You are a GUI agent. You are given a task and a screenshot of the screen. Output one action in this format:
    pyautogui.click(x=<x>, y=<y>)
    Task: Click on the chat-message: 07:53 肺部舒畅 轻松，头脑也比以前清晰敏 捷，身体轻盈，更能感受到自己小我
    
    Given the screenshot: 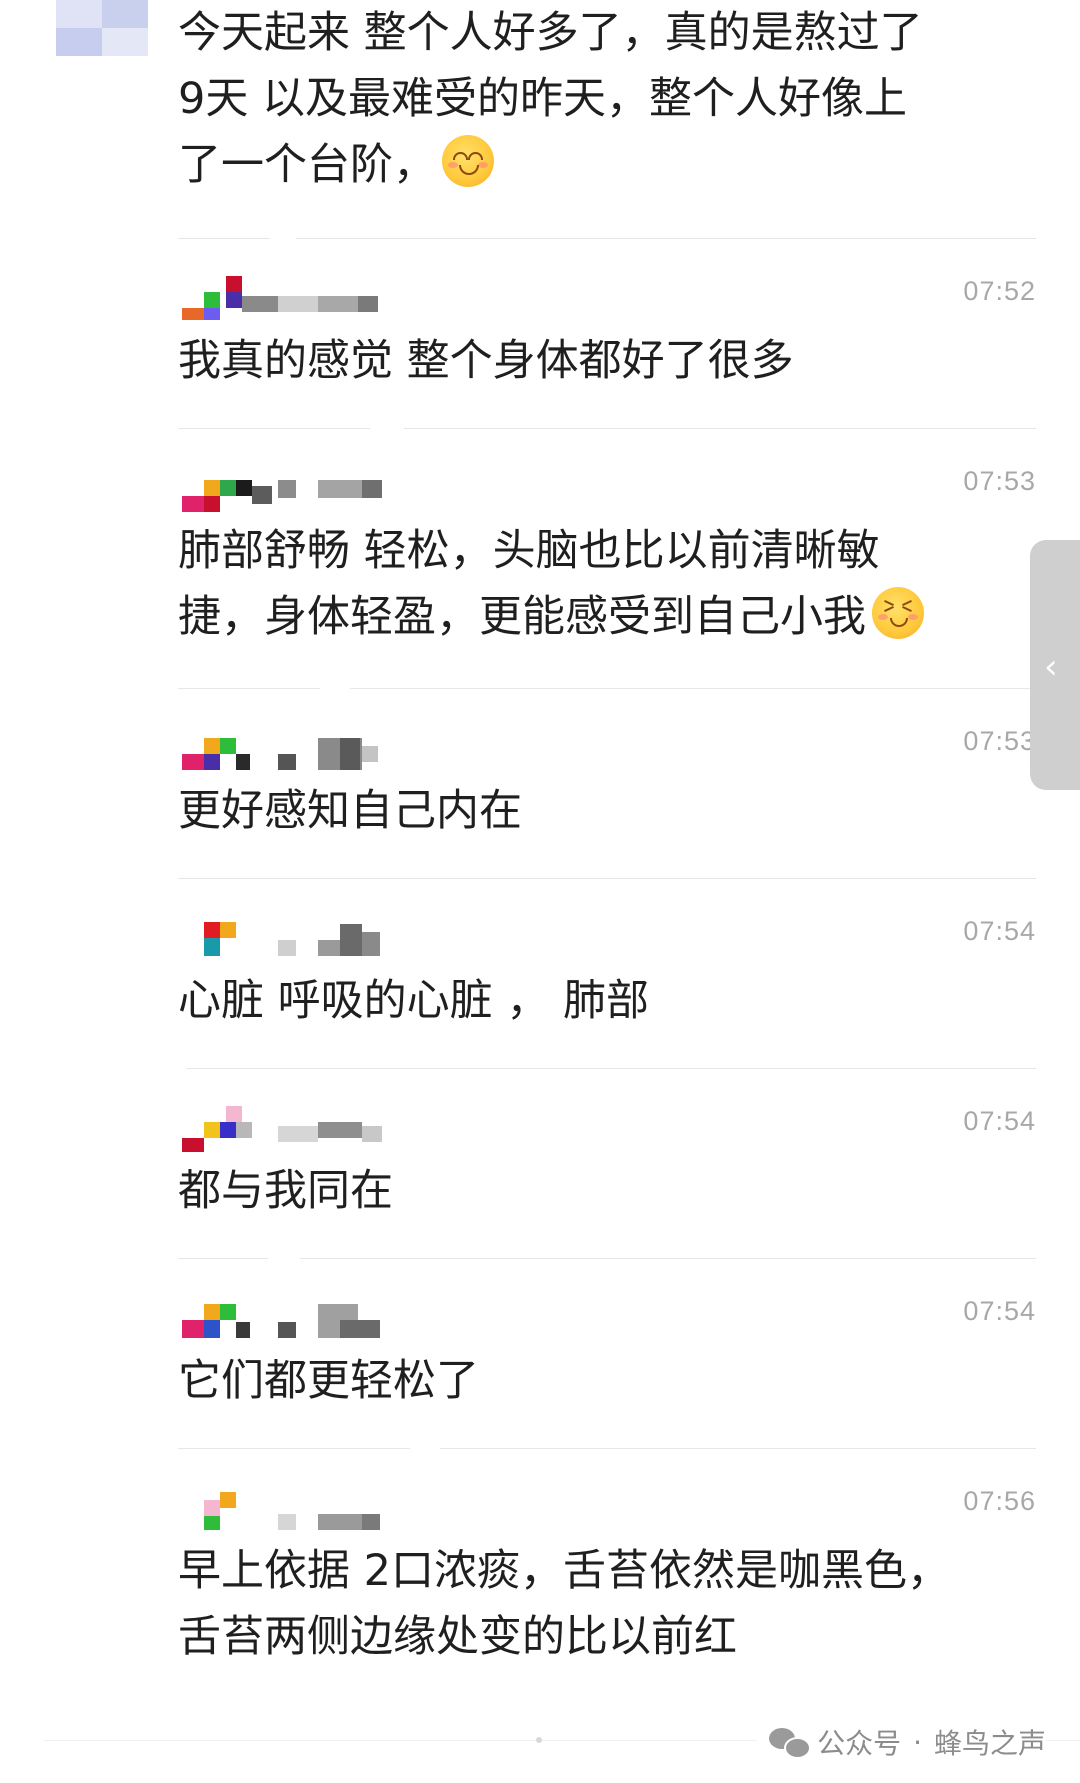 What is the action you would take?
    pyautogui.click(x=607, y=560)
    